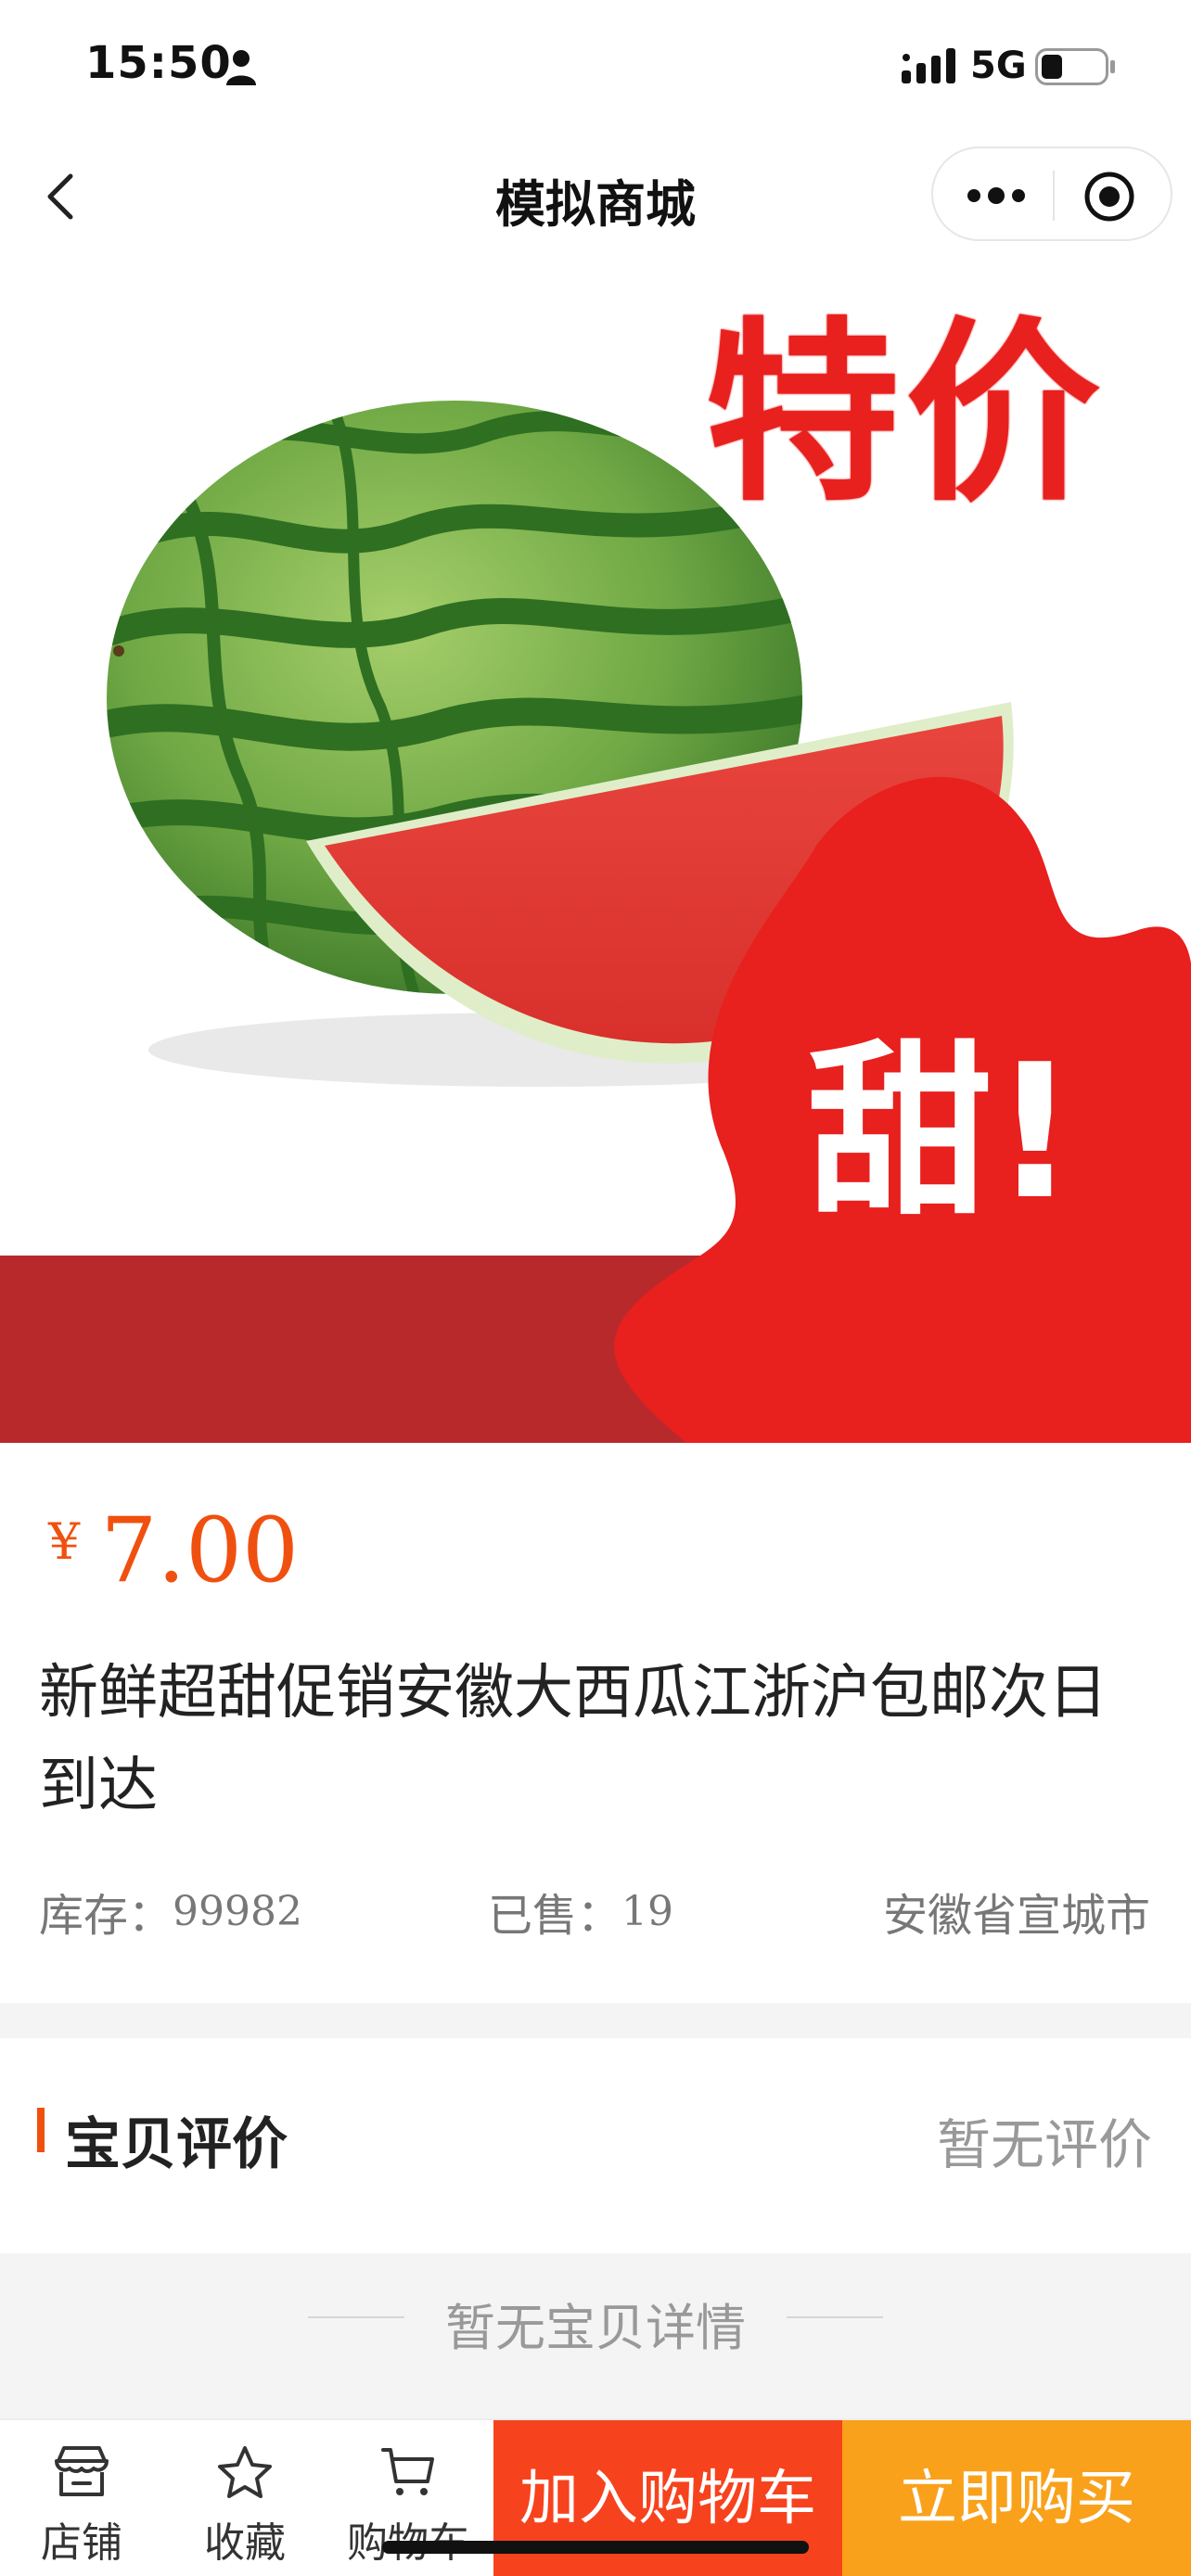 This screenshot has width=1191, height=2576. I want to click on tab-favorite: 收藏, so click(245, 2498).